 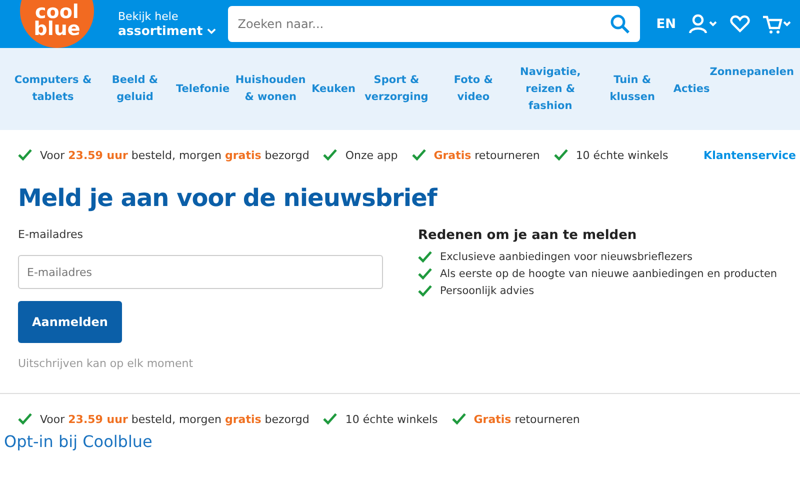 What do you see at coordinates (334, 89) in the screenshot?
I see `category-link: Keuken` at bounding box center [334, 89].